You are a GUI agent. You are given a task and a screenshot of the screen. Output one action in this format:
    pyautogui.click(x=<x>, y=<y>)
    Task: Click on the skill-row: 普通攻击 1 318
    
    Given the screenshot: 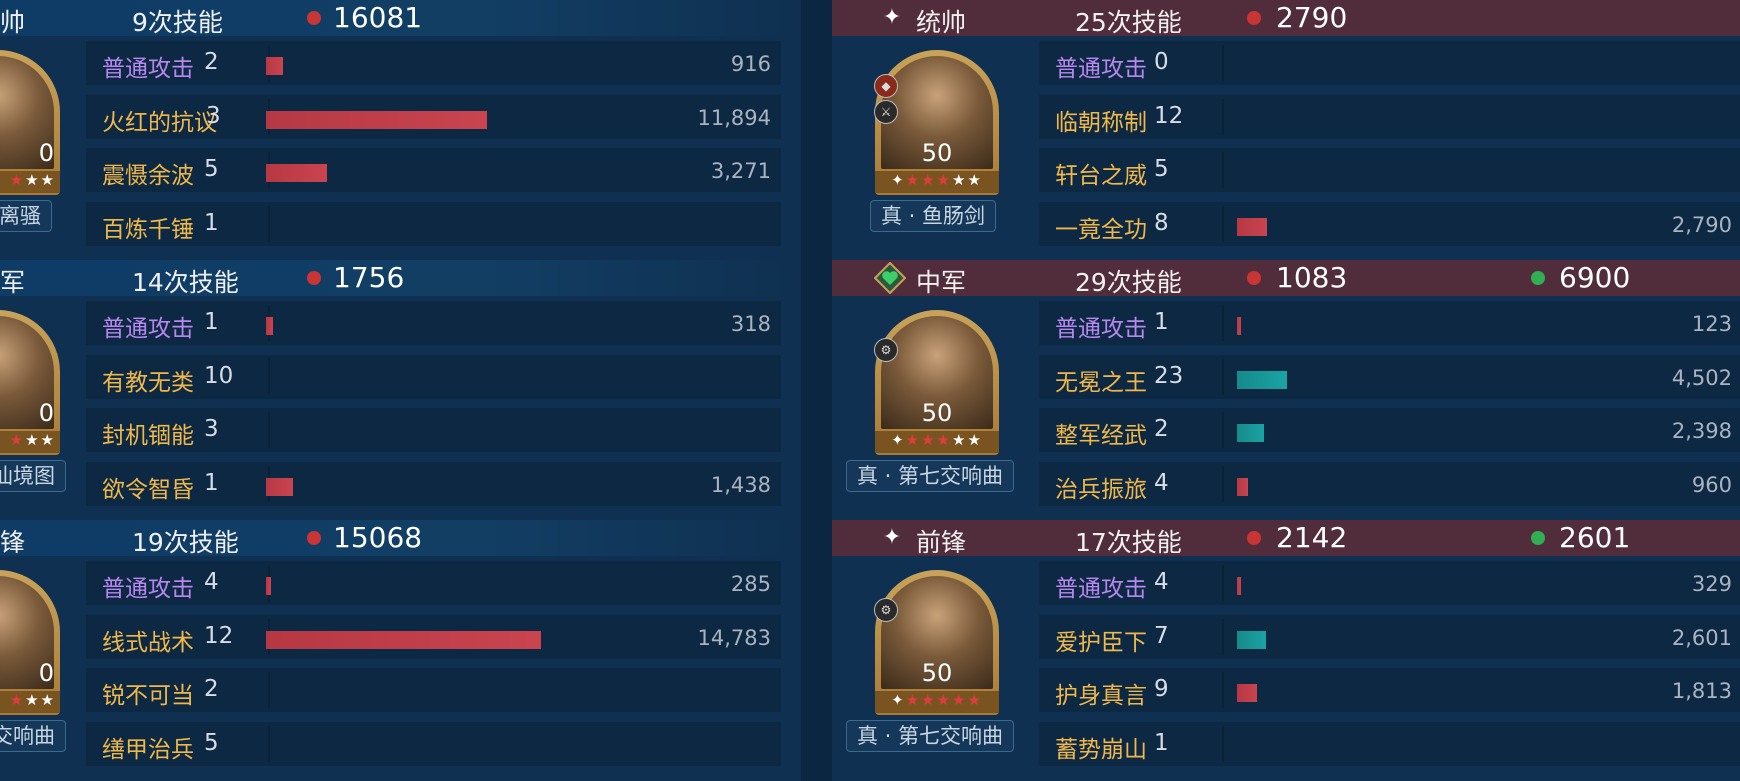 What is the action you would take?
    pyautogui.click(x=433, y=323)
    